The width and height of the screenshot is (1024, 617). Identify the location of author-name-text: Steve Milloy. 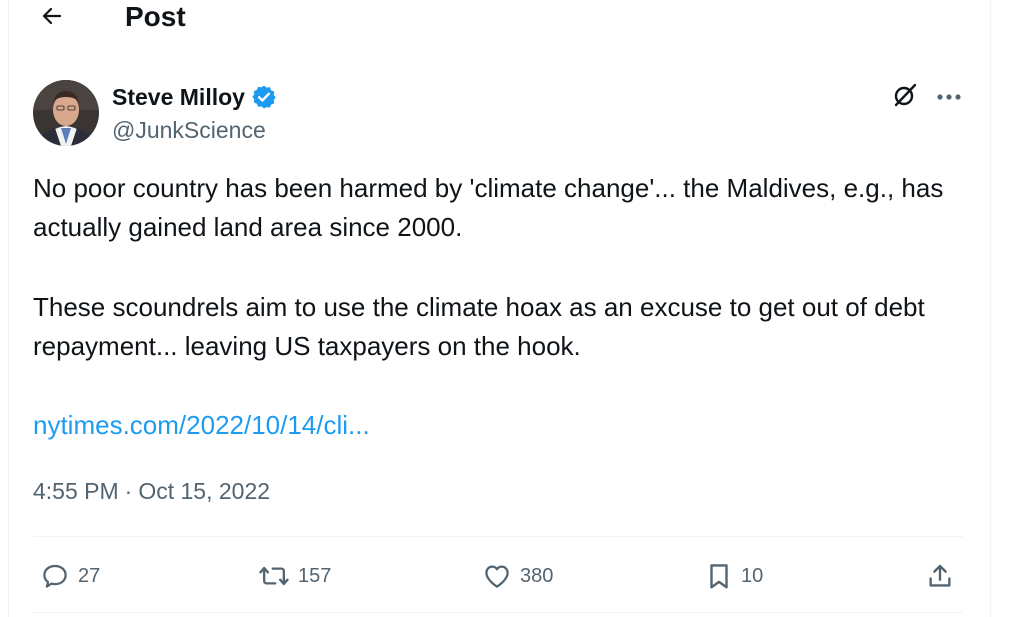
(178, 97).